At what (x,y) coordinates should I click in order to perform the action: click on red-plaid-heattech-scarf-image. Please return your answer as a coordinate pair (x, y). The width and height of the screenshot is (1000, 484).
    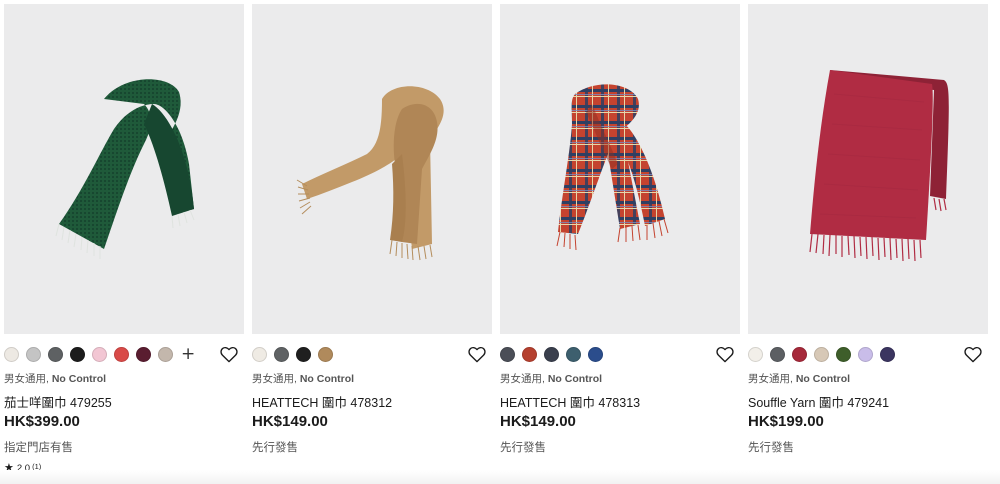
    Looking at the image, I should click on (612, 167).